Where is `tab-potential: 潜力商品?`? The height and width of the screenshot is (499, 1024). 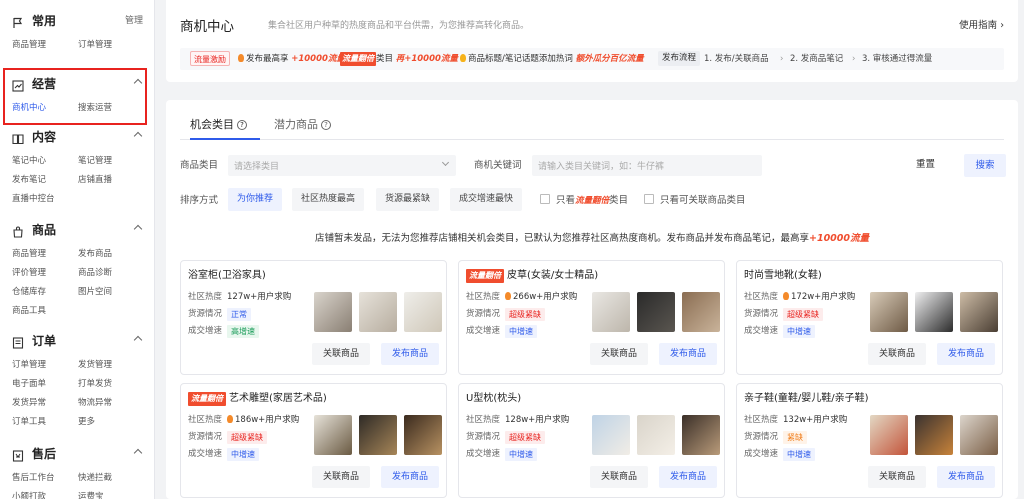 tab-potential: 潜力商品? is located at coordinates (302, 125).